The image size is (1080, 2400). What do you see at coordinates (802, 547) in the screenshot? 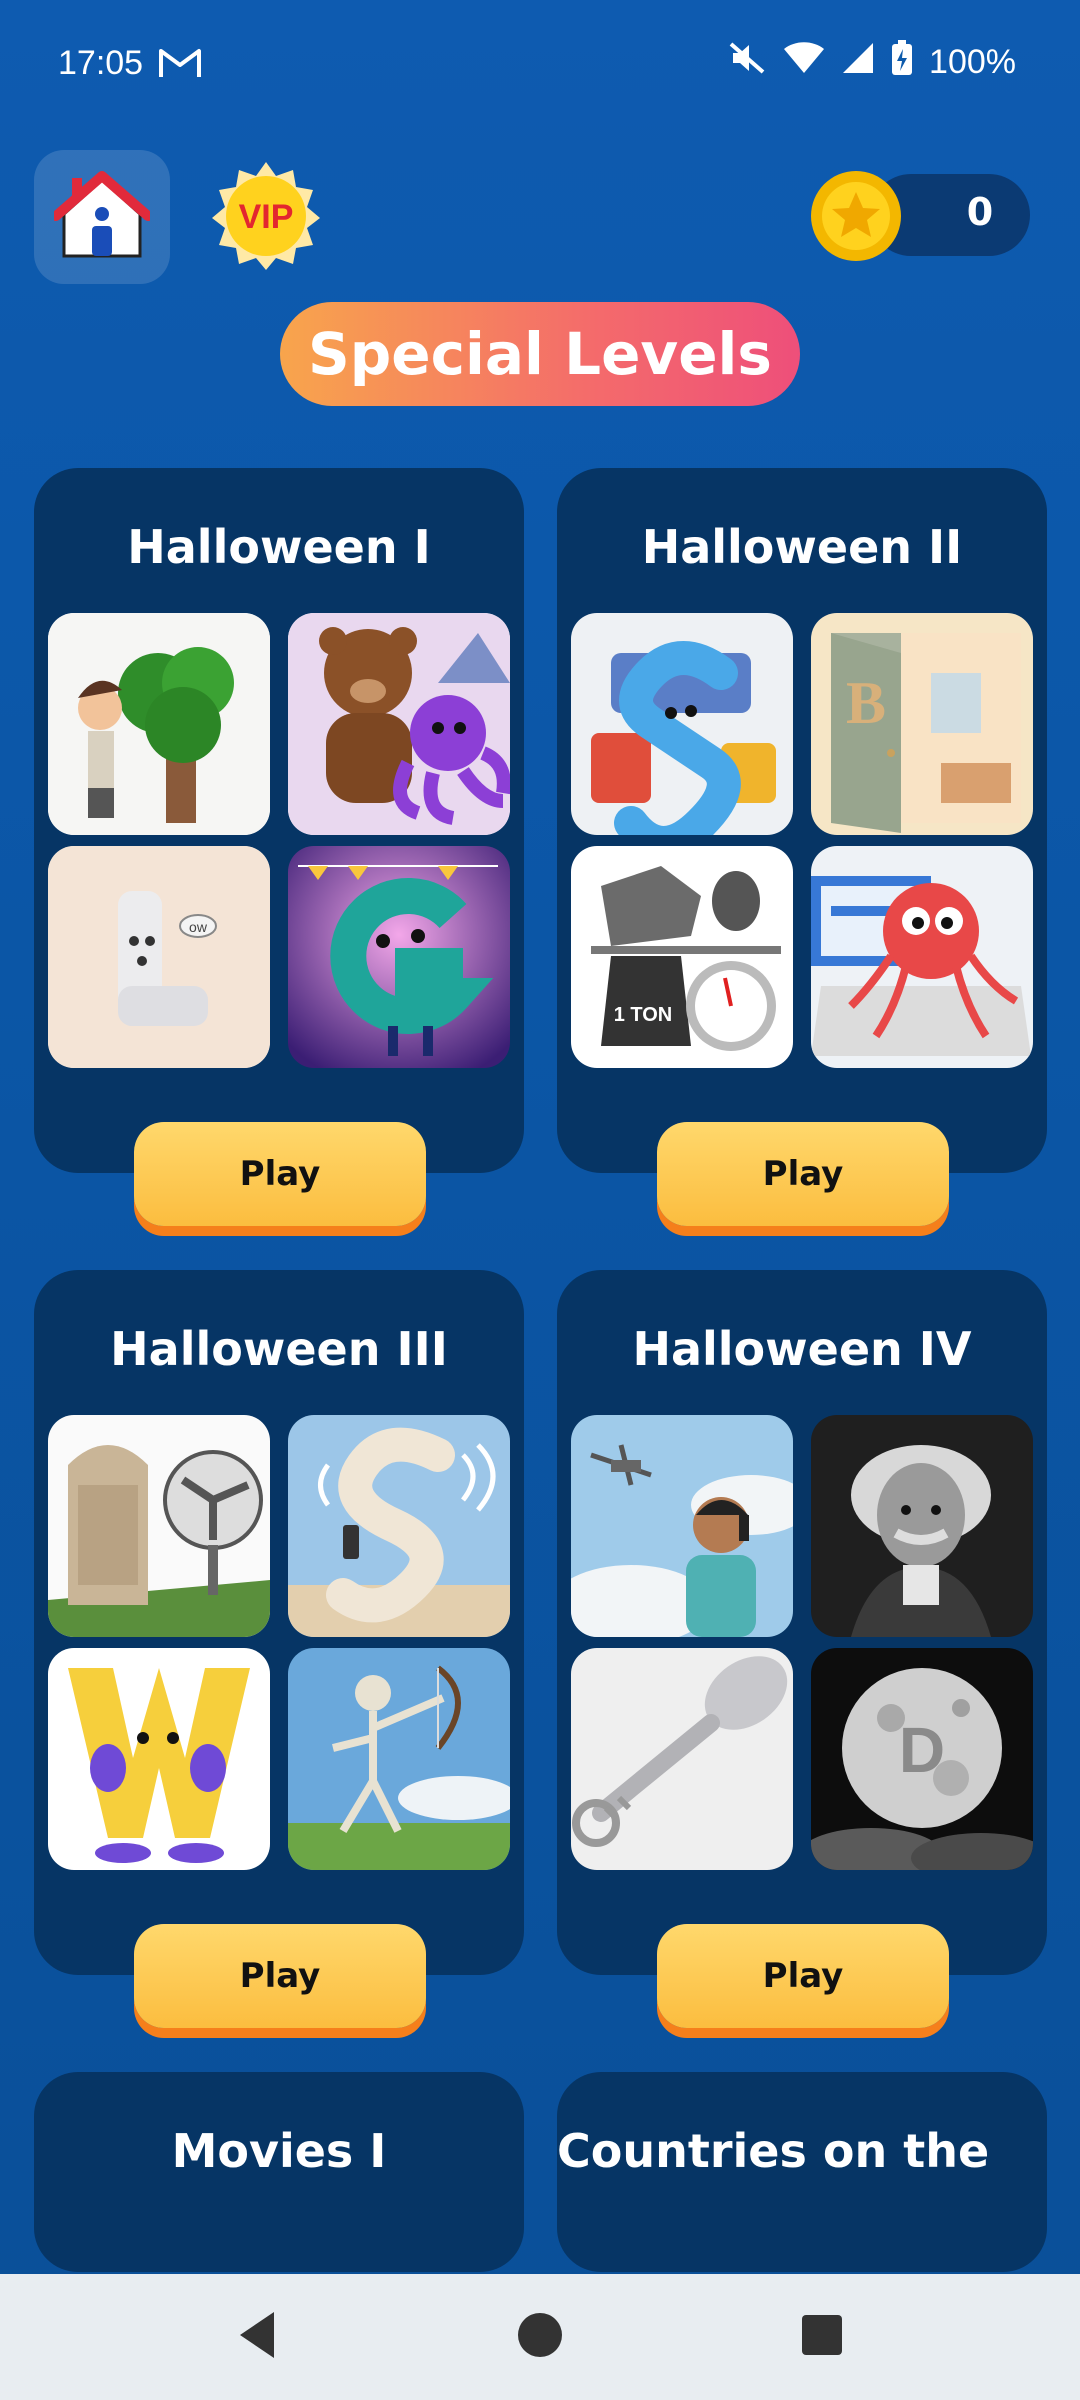
I see `card-title: Halloween II` at bounding box center [802, 547].